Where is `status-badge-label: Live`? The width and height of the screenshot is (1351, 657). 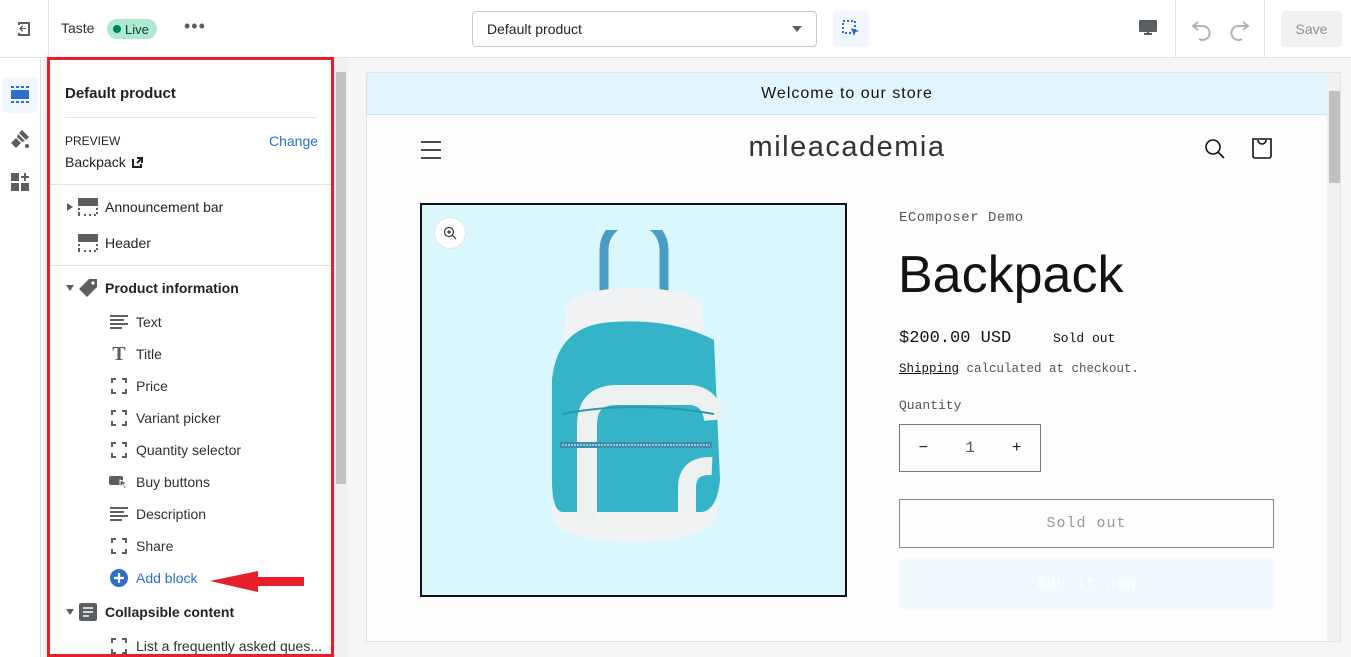
status-badge-label: Live is located at coordinates (137, 29).